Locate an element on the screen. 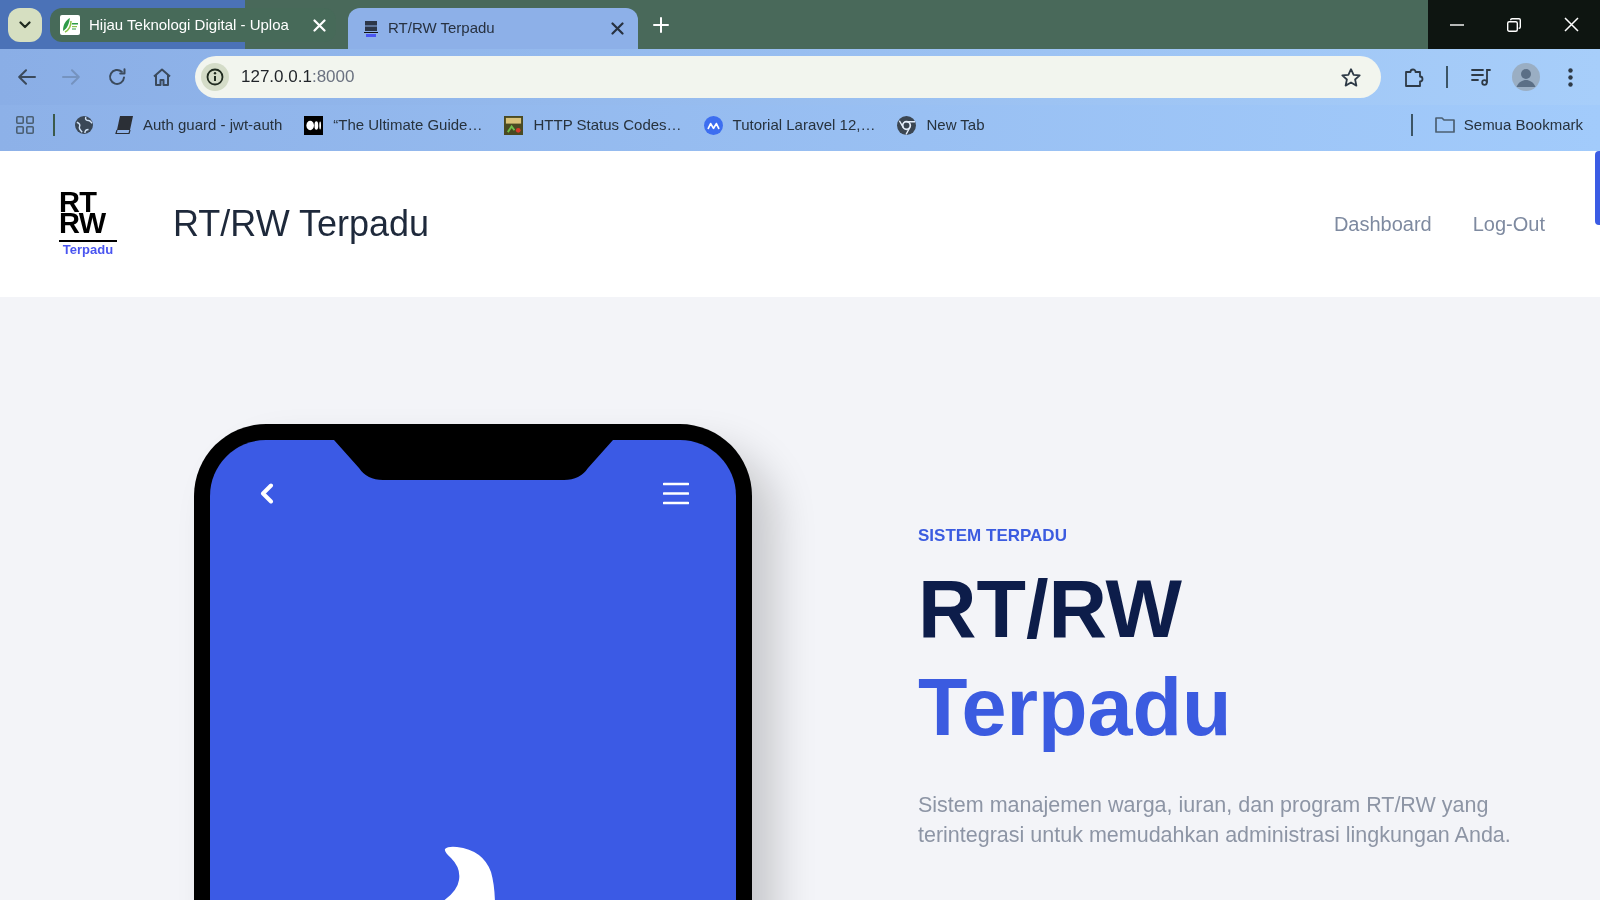 This screenshot has height=900, width=1600. bookmark-item: New Tab is located at coordinates (941, 125).